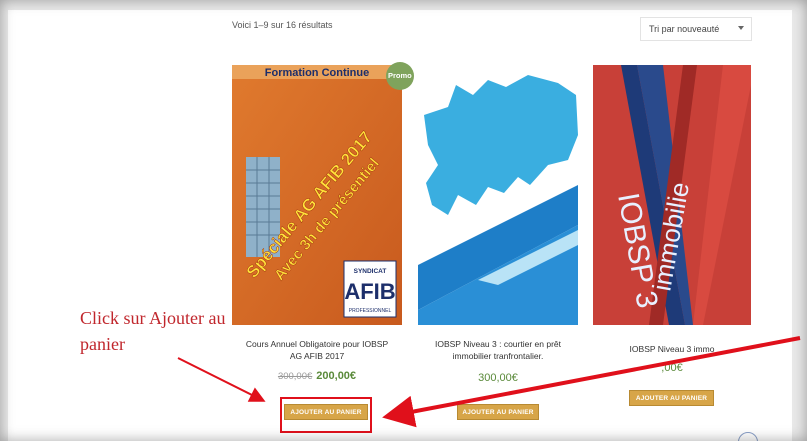 This screenshot has width=807, height=441. I want to click on annotation-arrow-right, so click(591, 382).